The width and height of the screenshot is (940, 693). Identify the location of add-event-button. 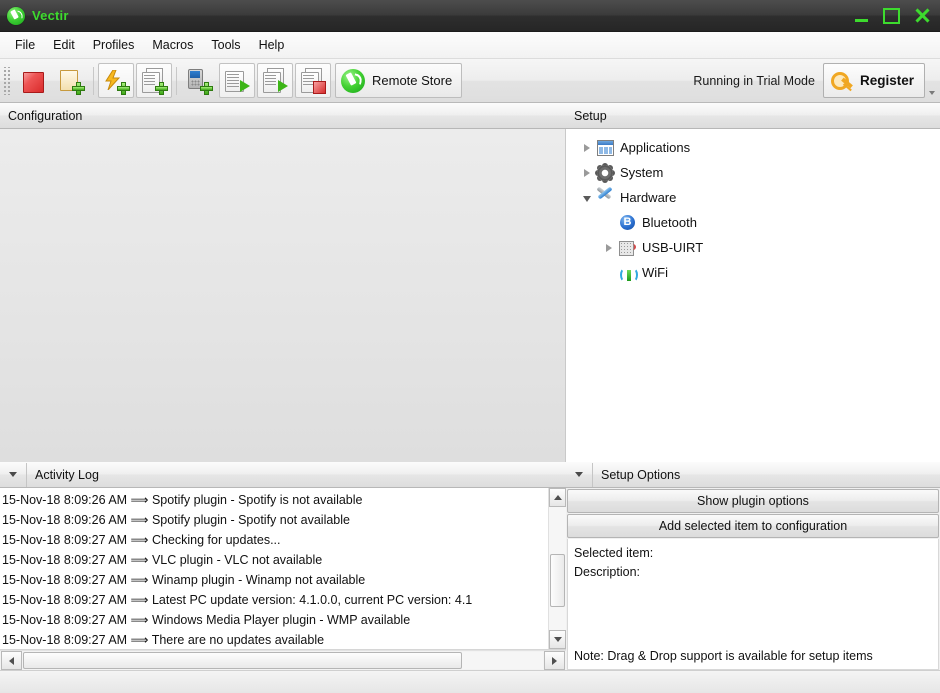
(116, 80).